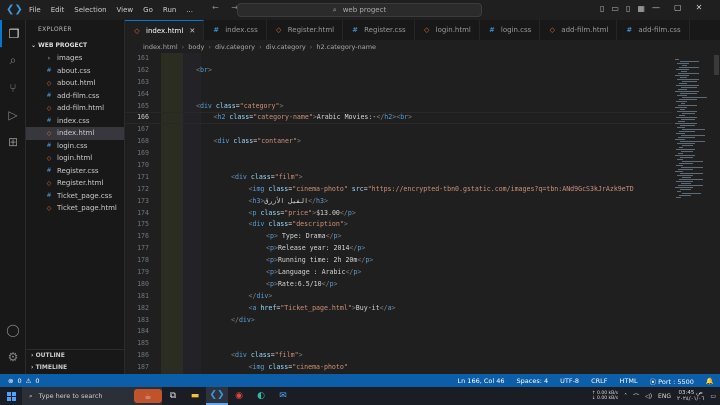 This screenshot has height=405, width=720. I want to click on account-icon: ◯, so click(13, 329).